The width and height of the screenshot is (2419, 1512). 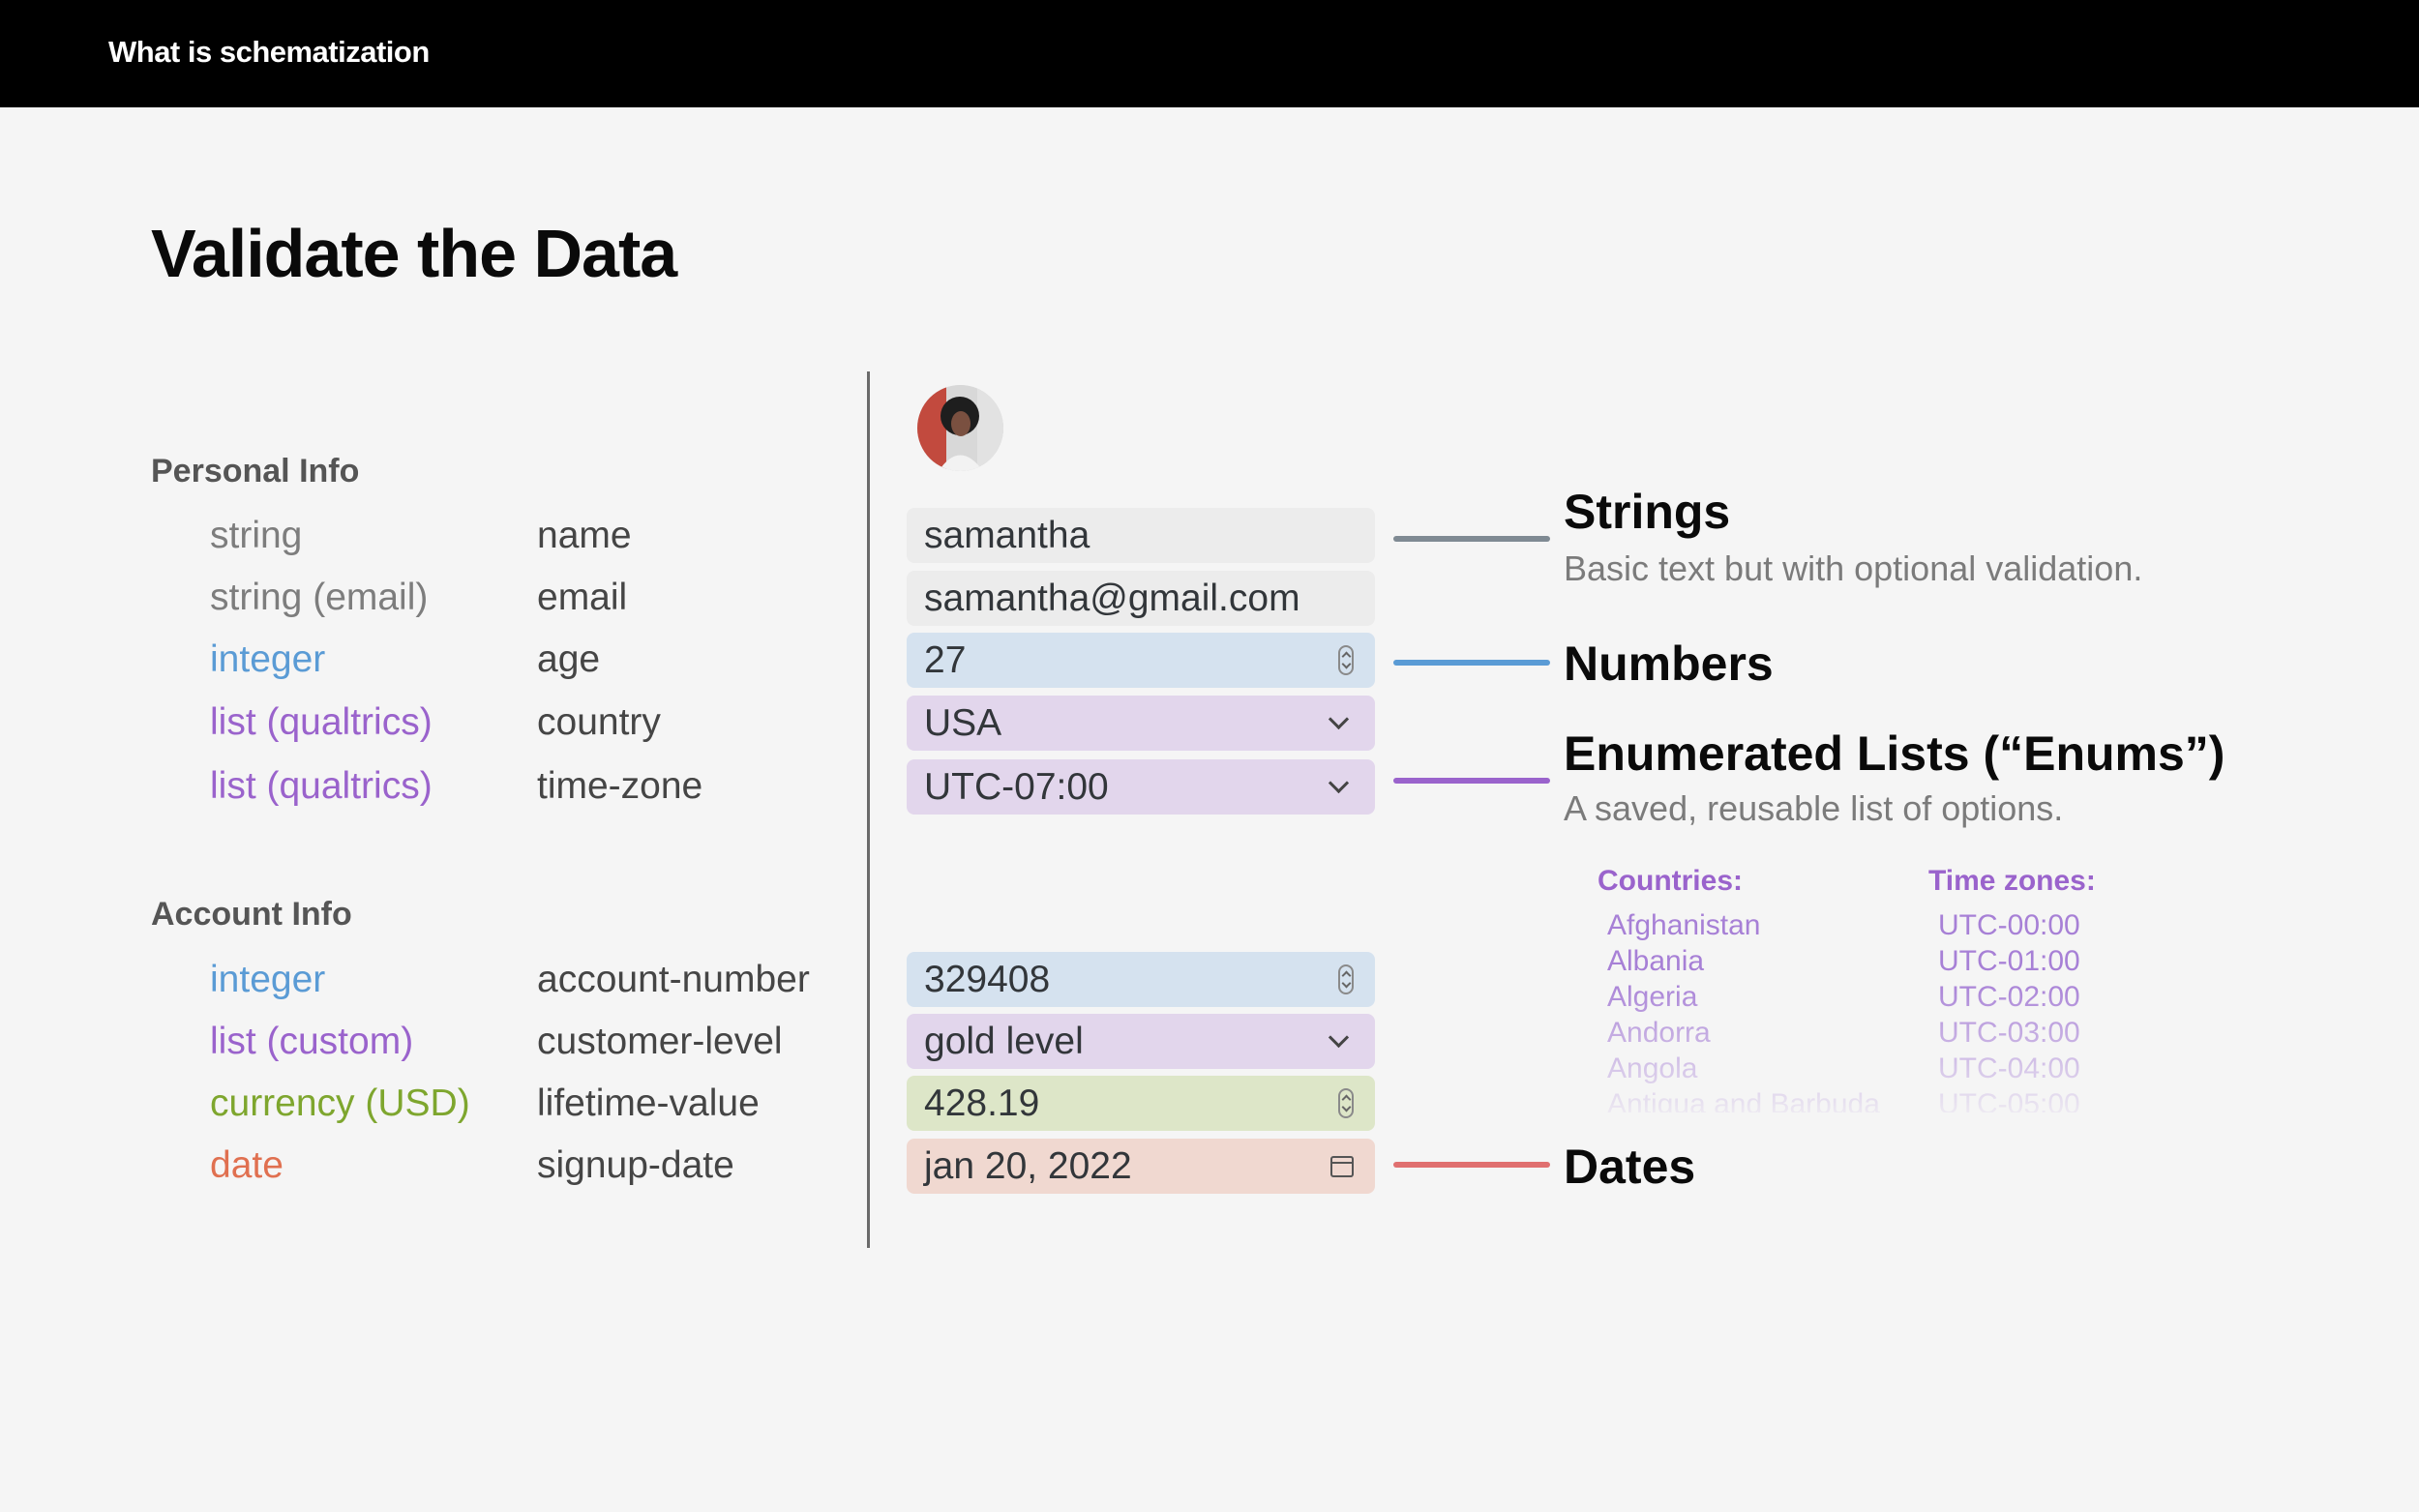 What do you see at coordinates (1209, 54) in the screenshot?
I see `top-bar: What is schematization` at bounding box center [1209, 54].